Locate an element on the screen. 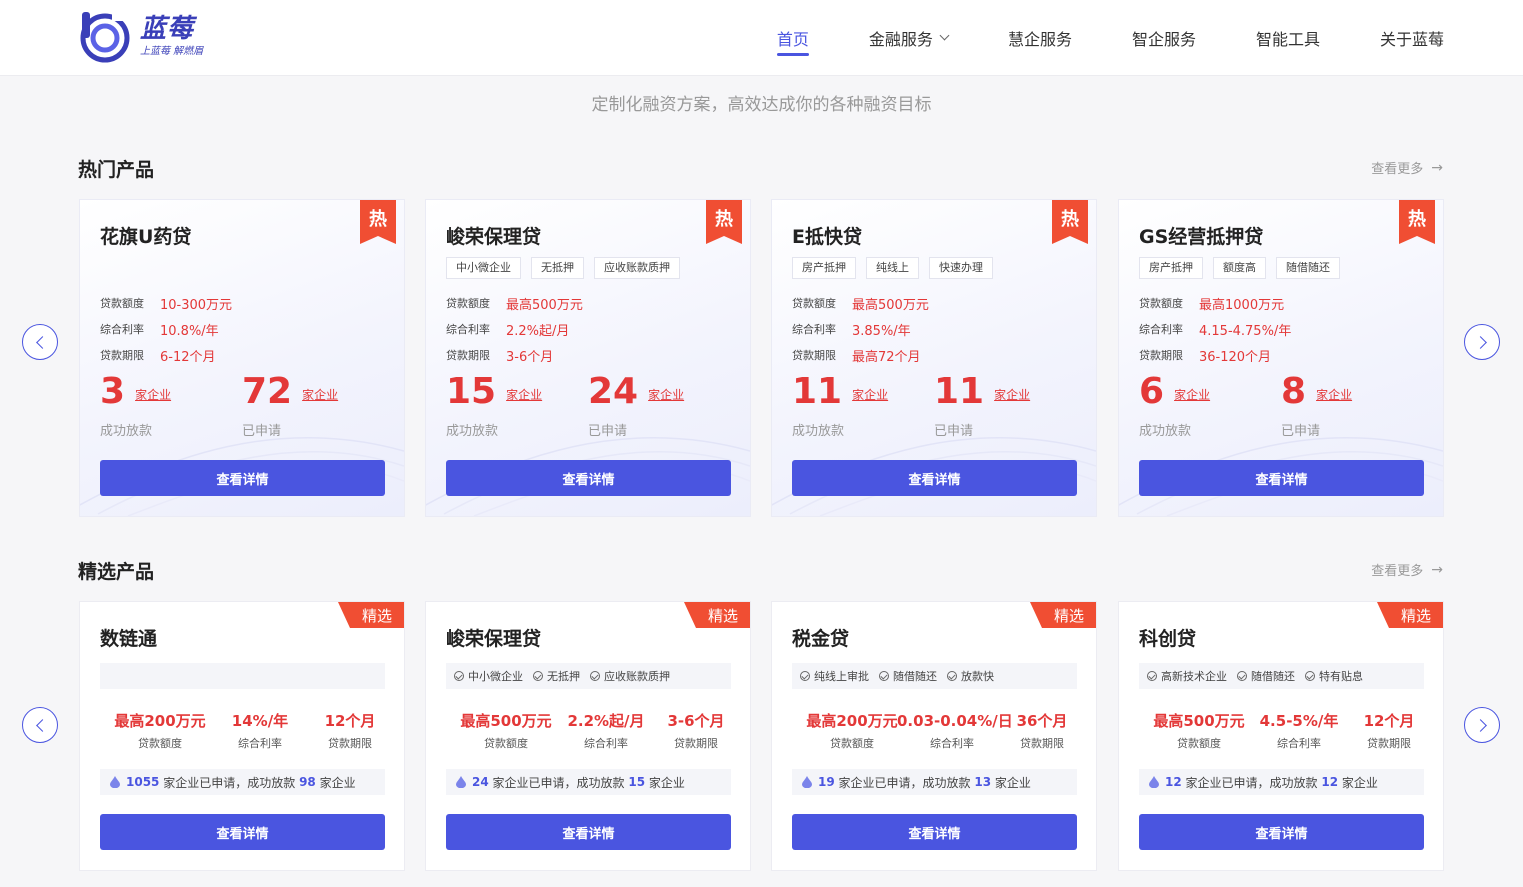  applied-count: 1055 is located at coordinates (143, 782).